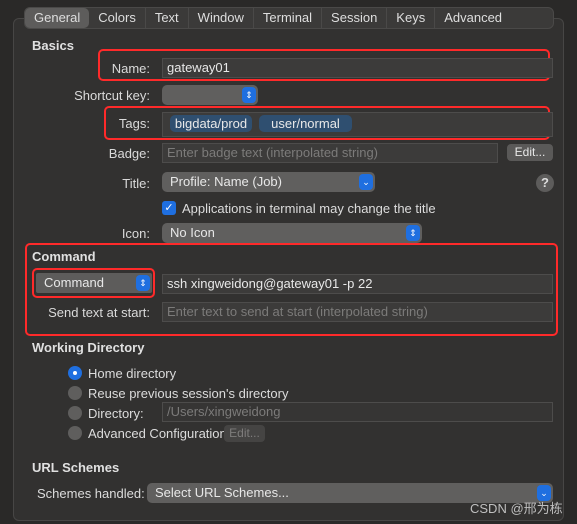  Describe the element at coordinates (210, 95) in the screenshot. I see `shortcut-key-popup: ⇕` at that location.